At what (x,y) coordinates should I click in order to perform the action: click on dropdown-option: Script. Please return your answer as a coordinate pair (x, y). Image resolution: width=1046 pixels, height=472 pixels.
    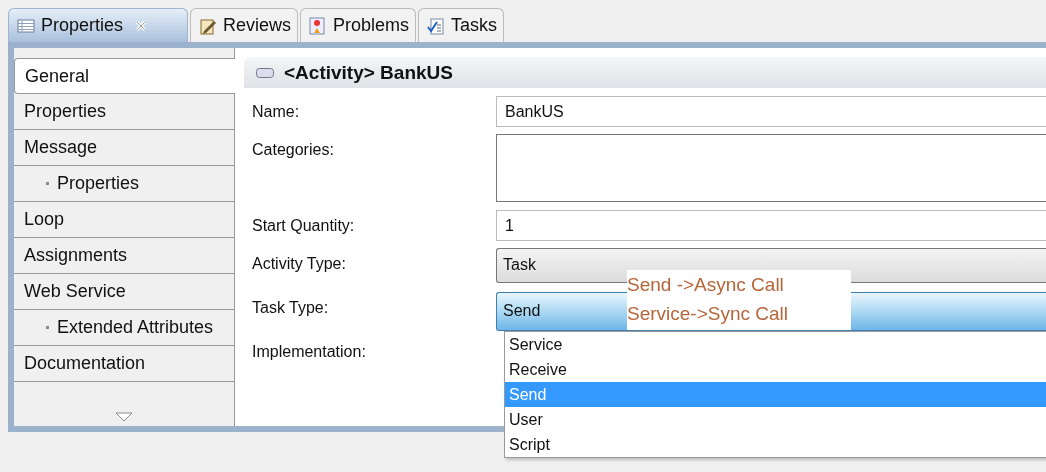
    Looking at the image, I should click on (775, 444).